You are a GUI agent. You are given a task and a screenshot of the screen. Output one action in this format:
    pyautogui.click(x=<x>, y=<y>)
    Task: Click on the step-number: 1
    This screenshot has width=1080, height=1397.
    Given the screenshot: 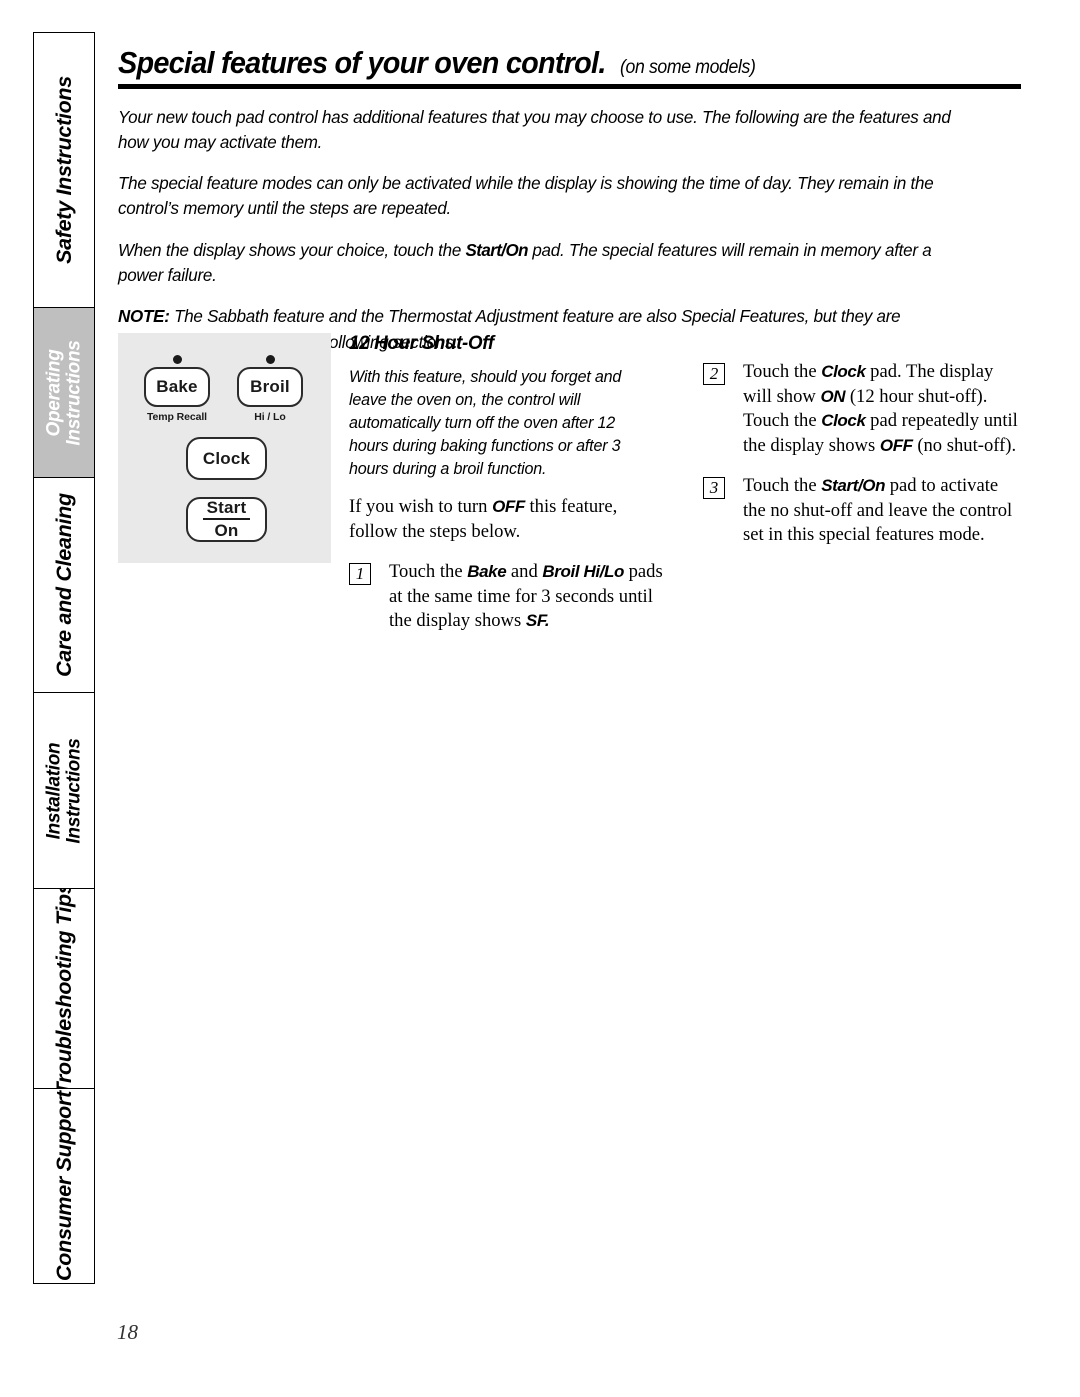 What is the action you would take?
    pyautogui.click(x=360, y=573)
    